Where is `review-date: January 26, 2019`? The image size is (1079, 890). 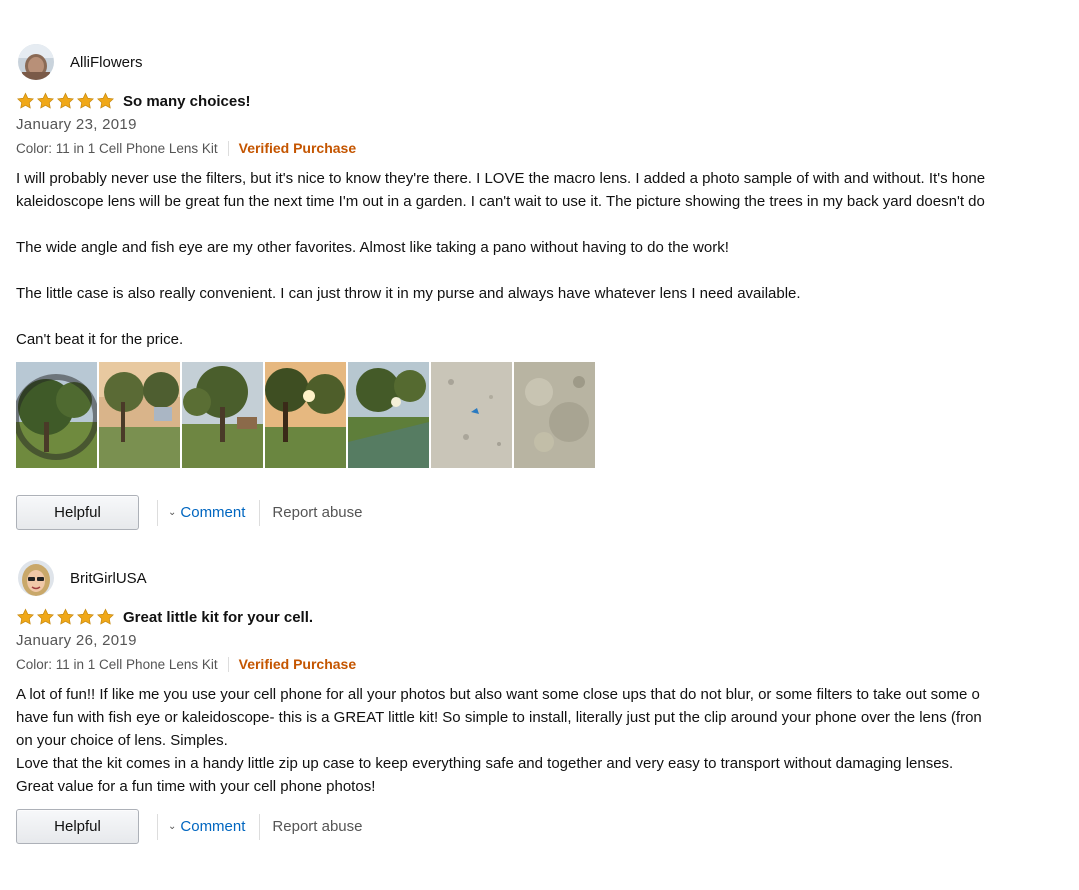
review-date: January 26, 2019 is located at coordinates (76, 640).